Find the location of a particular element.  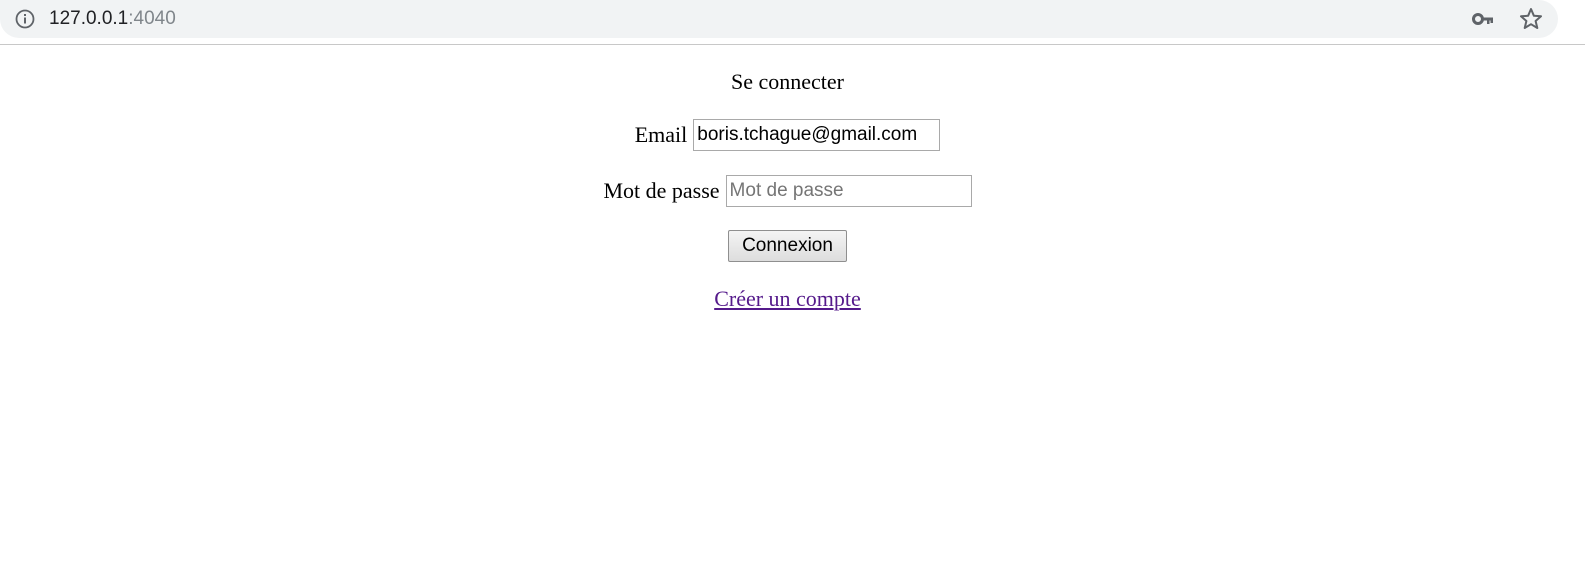

url-port: :4040 is located at coordinates (152, 18).